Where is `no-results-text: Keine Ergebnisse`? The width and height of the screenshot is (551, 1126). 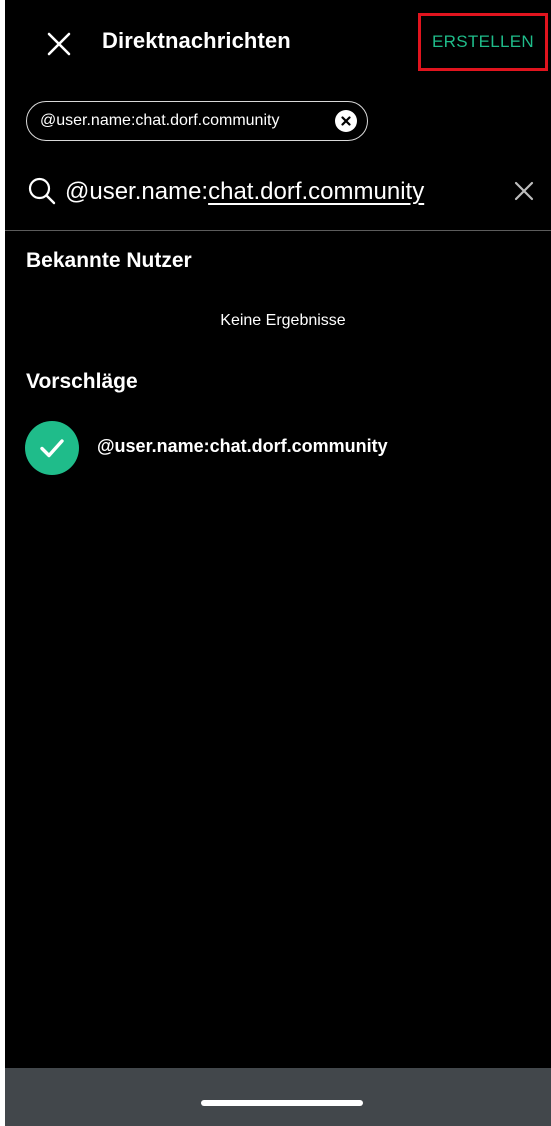 no-results-text: Keine Ergebnisse is located at coordinates (283, 320).